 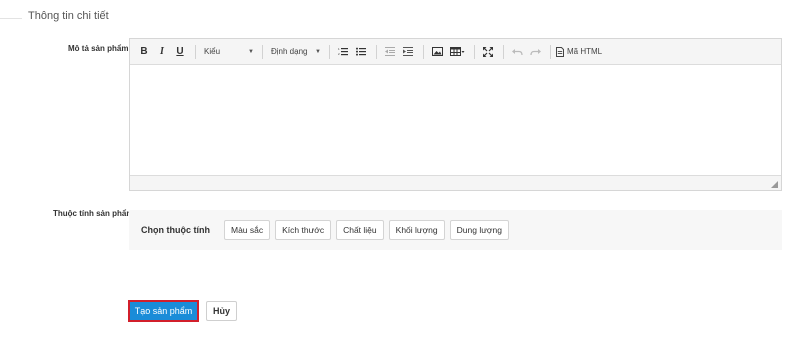 I want to click on bulleted-list-button, so click(x=361, y=52).